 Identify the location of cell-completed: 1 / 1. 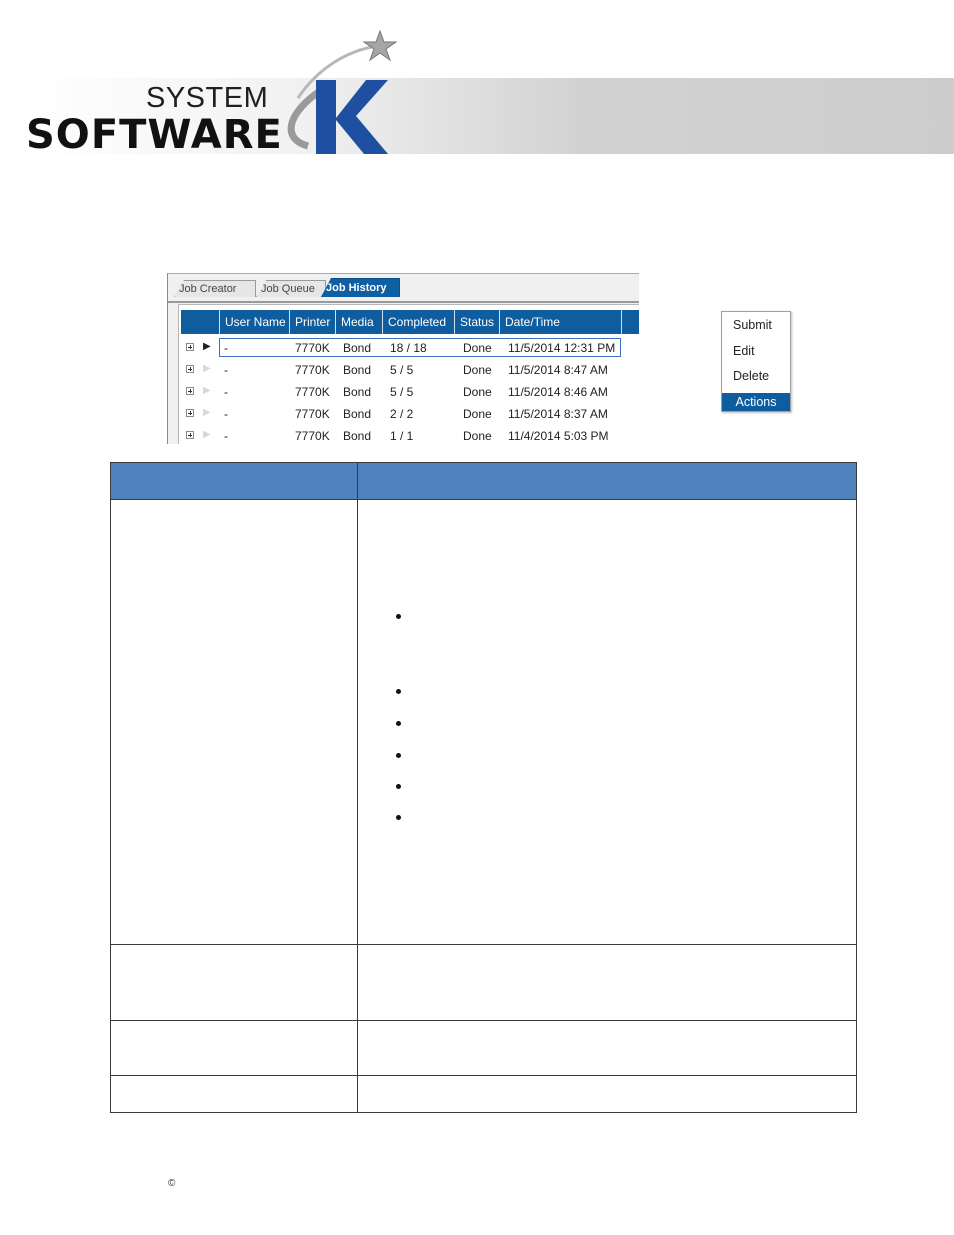
(402, 436).